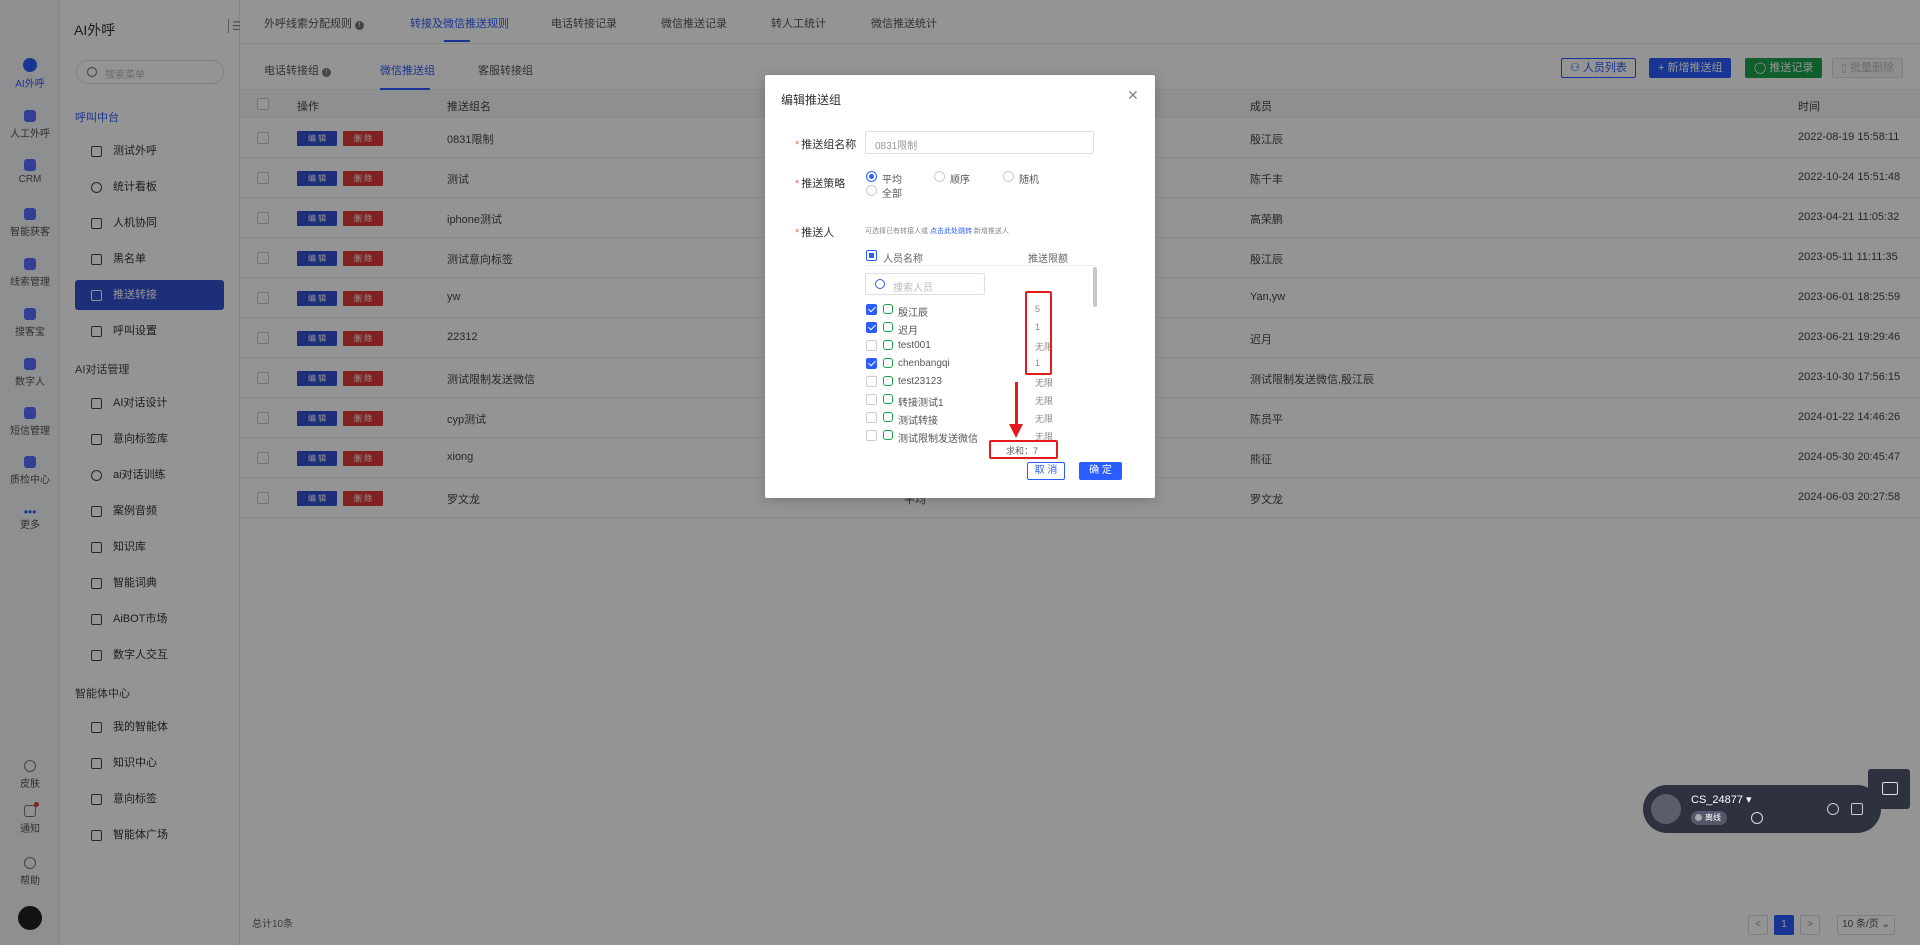 The width and height of the screenshot is (1920, 945). I want to click on dialog-title: 编辑推送组, so click(811, 100).